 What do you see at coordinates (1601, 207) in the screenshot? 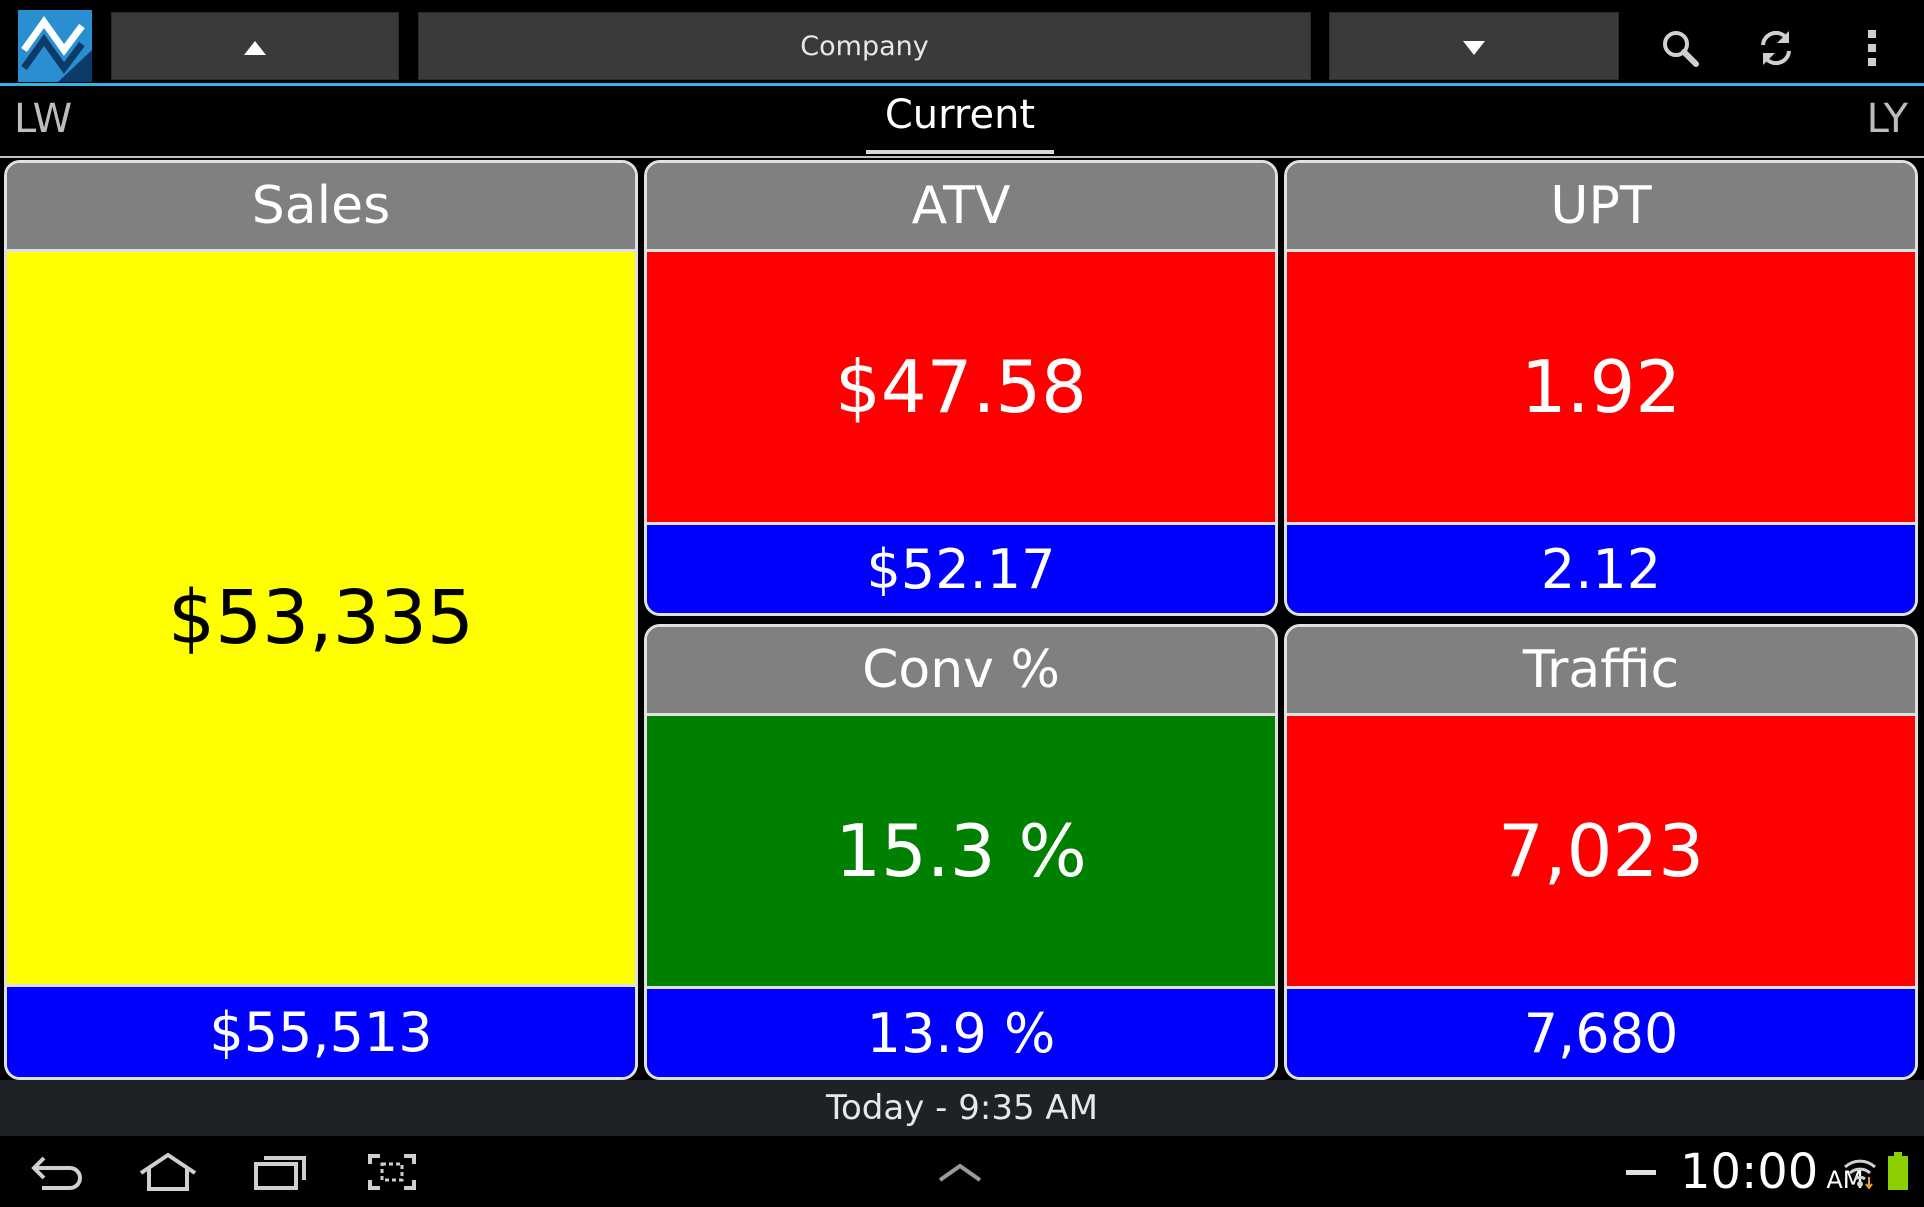
I see `tile-title: UPT` at bounding box center [1601, 207].